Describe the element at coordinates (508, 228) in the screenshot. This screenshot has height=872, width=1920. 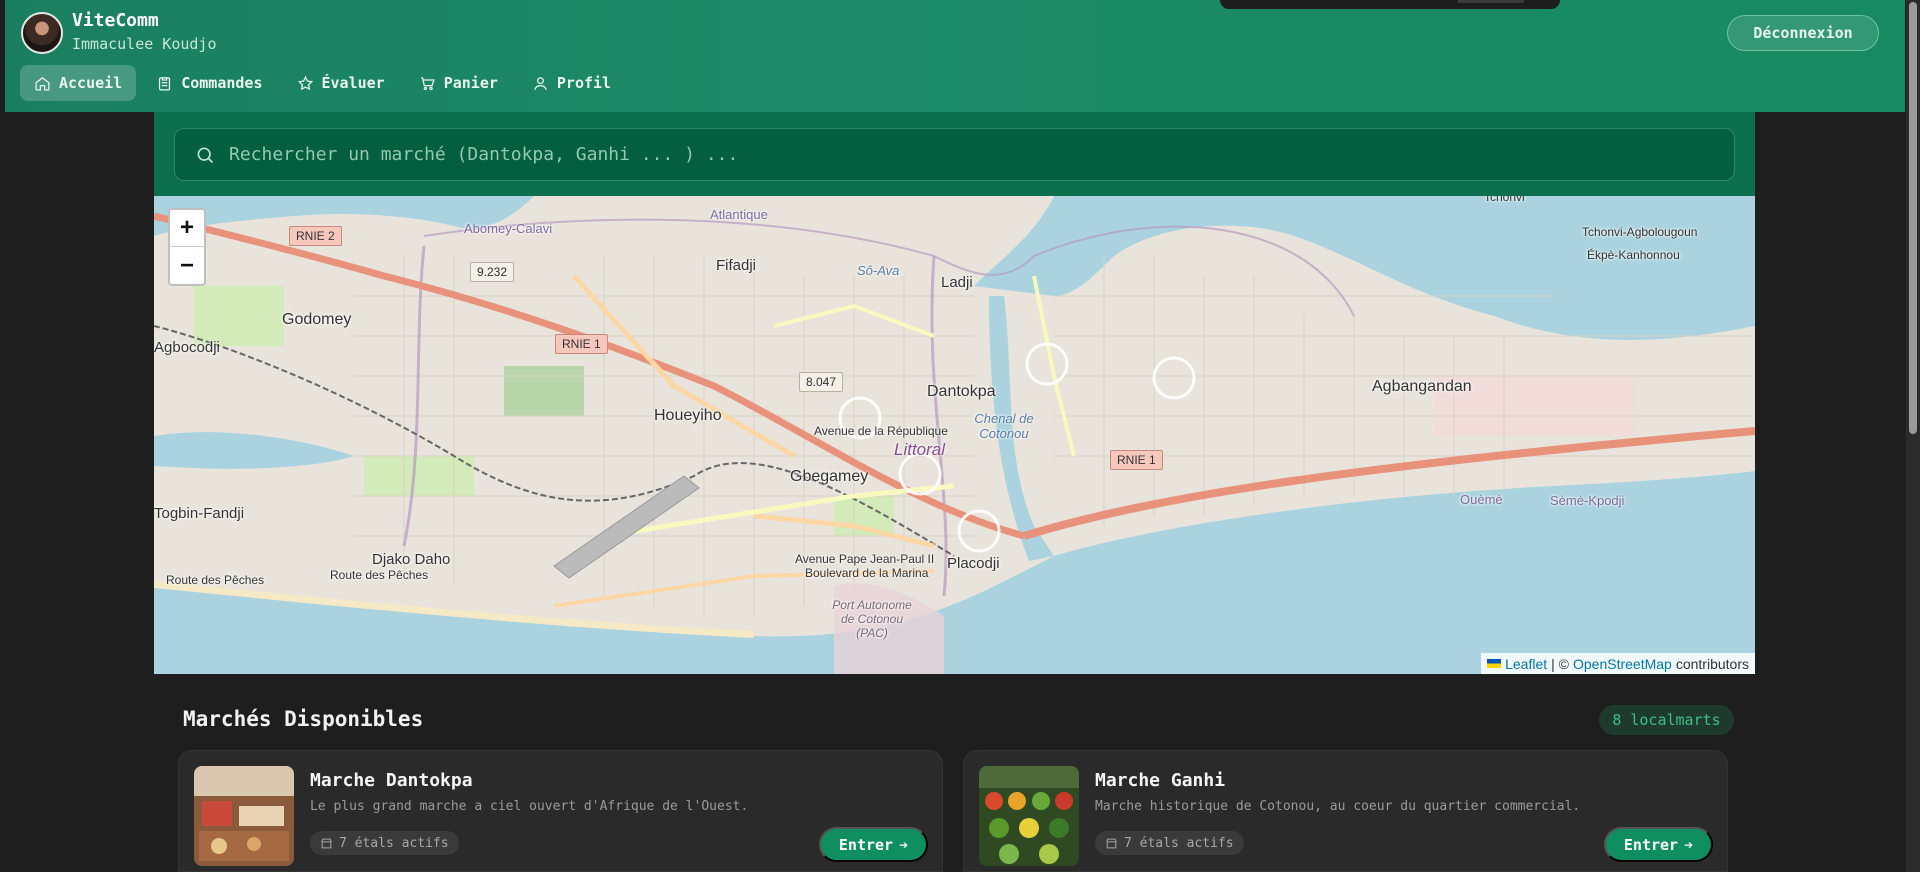
I see `map-label-abomey-calavi: Abomey-Calavi` at that location.